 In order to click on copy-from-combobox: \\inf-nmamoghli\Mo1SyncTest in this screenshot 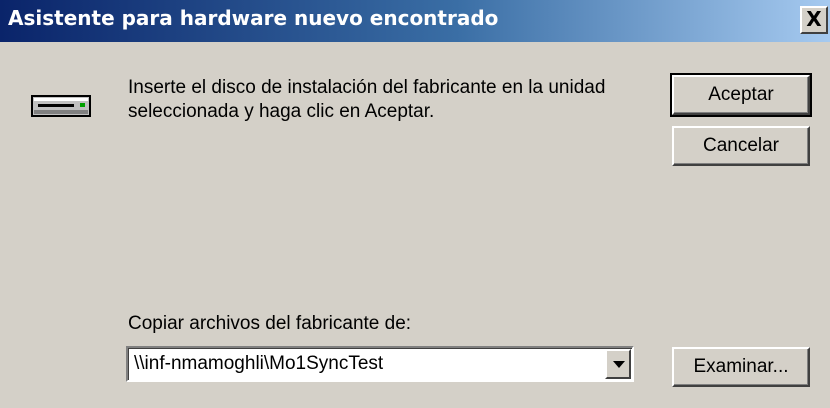, I will do `click(380, 364)`.